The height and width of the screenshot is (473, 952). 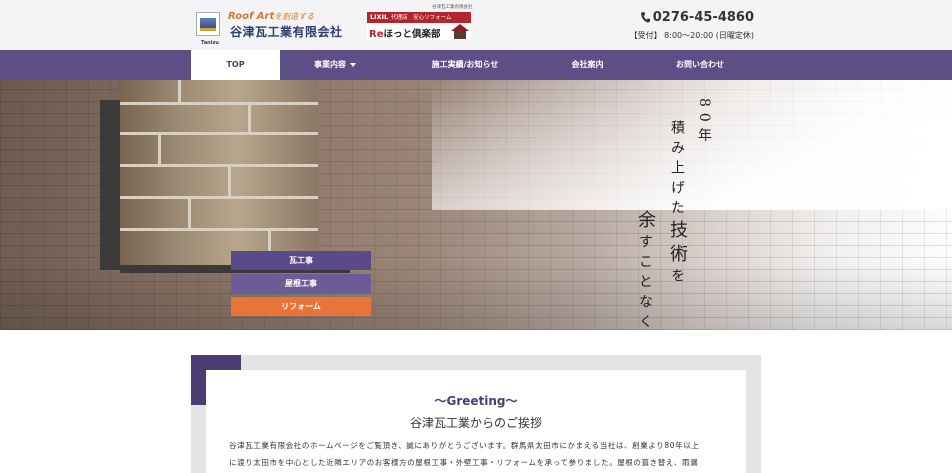 I want to click on company-logo: Tanizu Roof Artを創造する 谷津瓦工業有限会社, so click(x=271, y=28).